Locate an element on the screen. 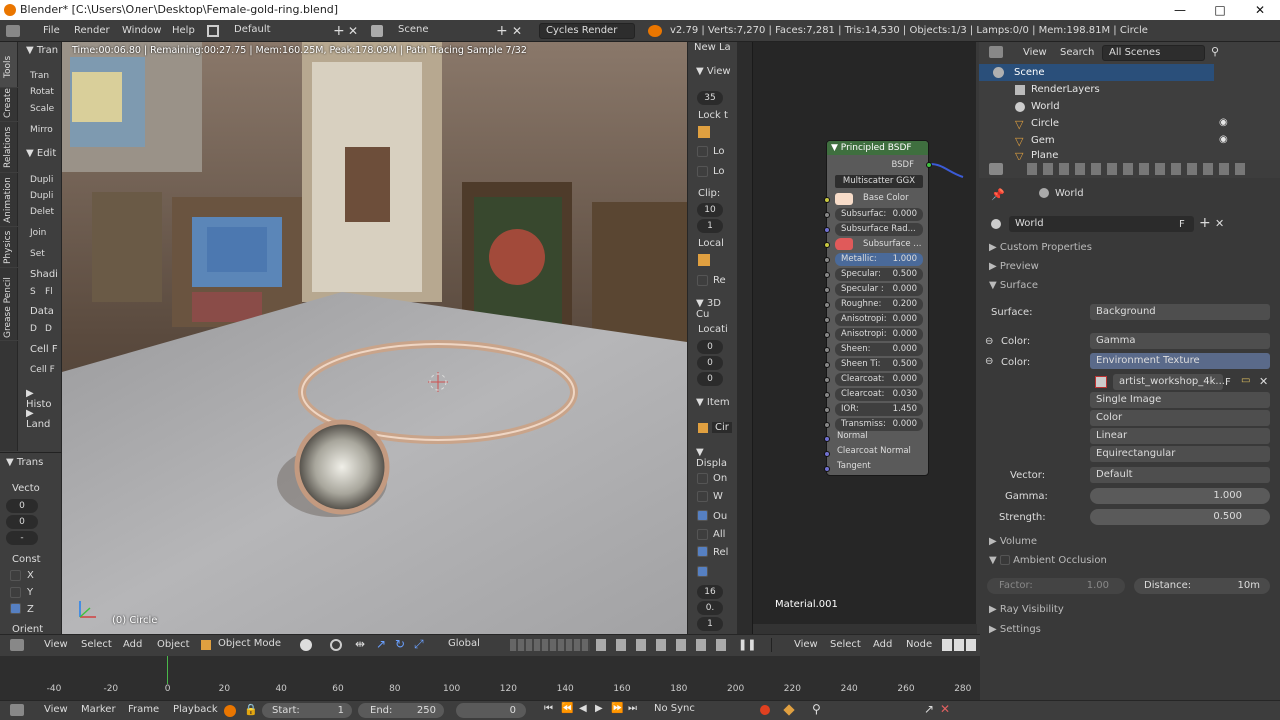 The image size is (1280, 720). display-header: ▼ Displa is located at coordinates (716, 458).